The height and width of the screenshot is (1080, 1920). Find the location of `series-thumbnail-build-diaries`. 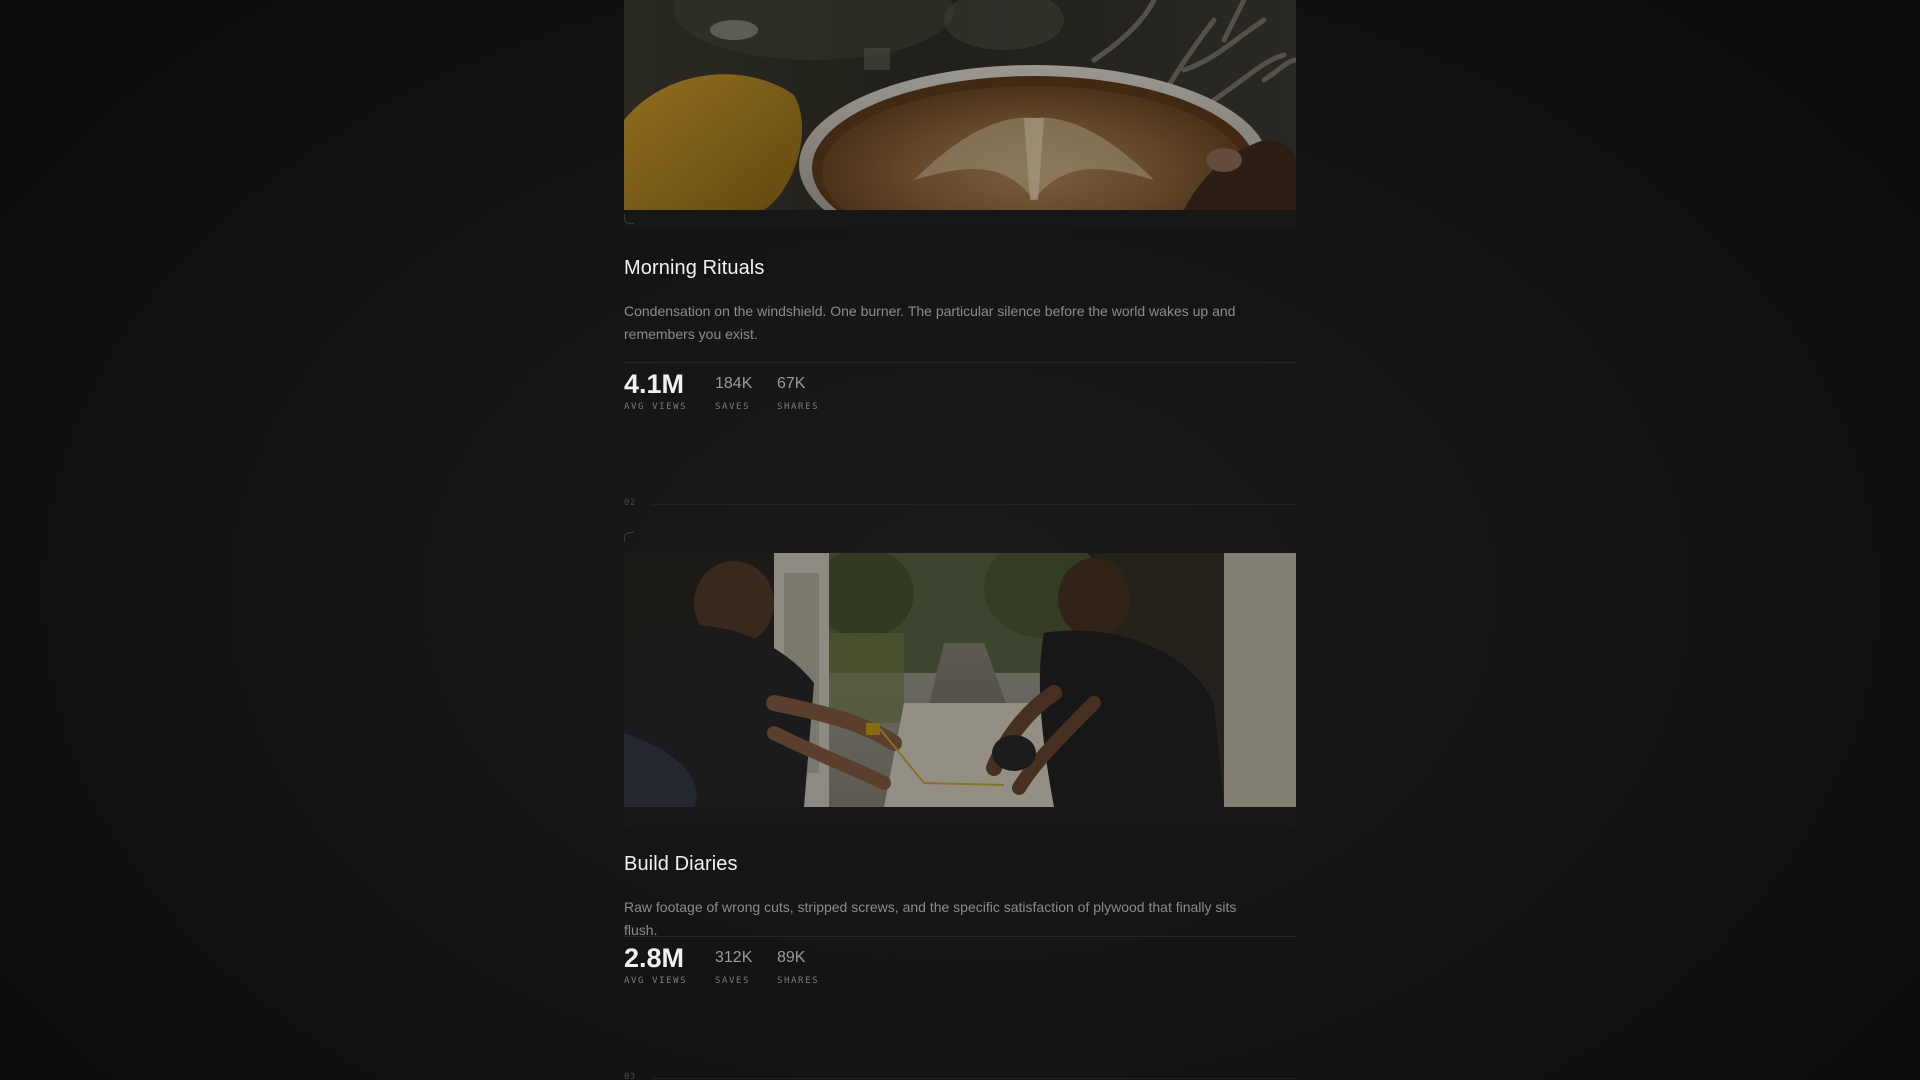

series-thumbnail-build-diaries is located at coordinates (960, 680).